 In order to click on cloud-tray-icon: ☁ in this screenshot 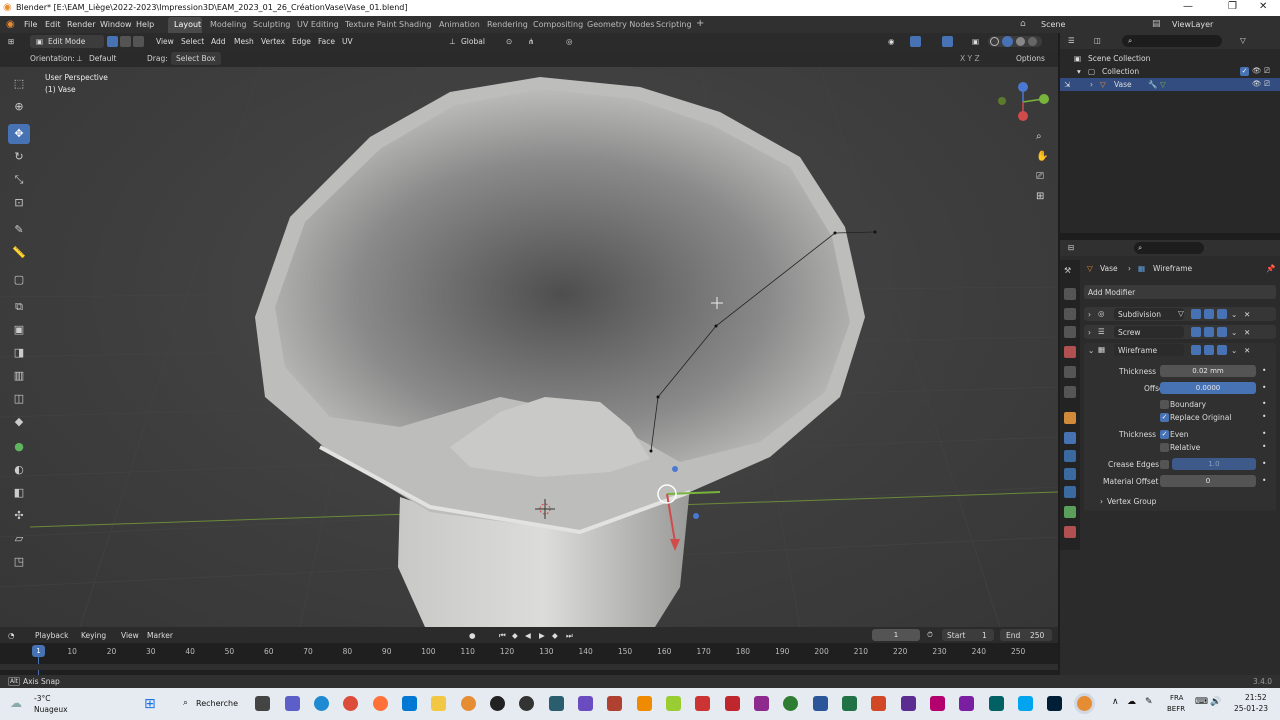, I will do `click(1131, 702)`.